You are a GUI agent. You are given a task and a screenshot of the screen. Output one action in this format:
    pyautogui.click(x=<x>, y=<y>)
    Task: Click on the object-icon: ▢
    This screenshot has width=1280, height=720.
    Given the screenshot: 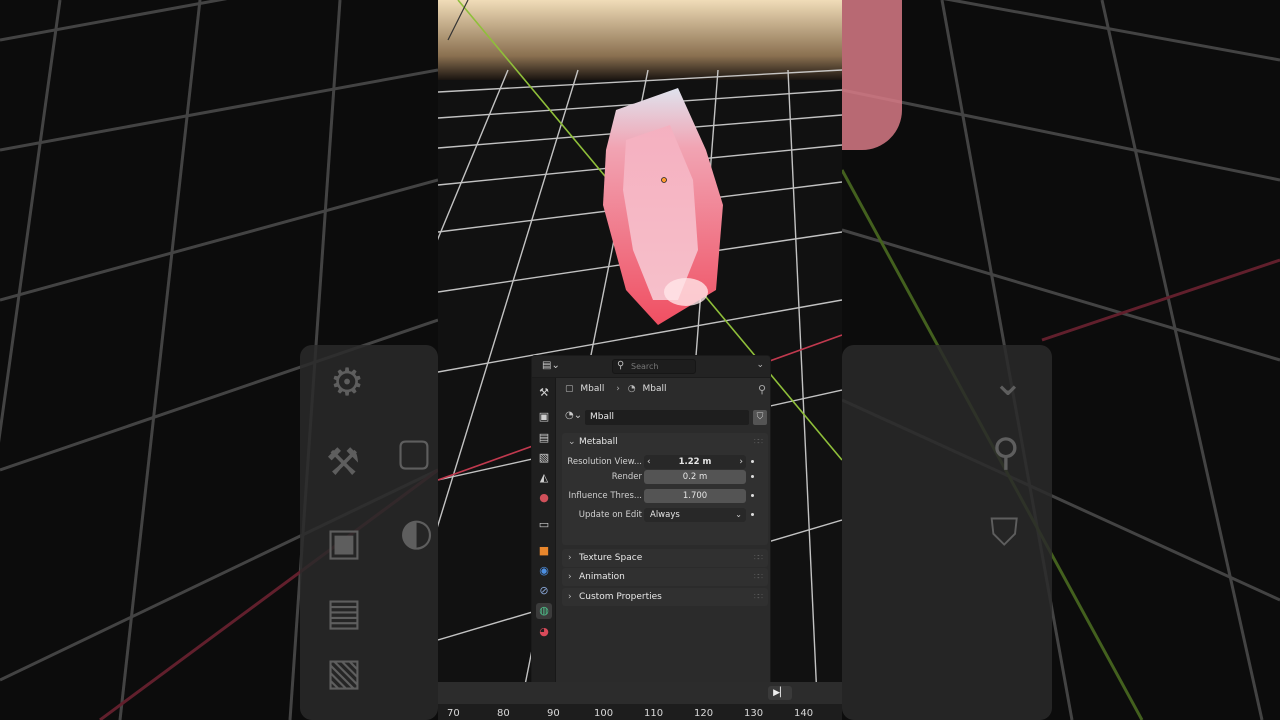 What is the action you would take?
    pyautogui.click(x=569, y=389)
    